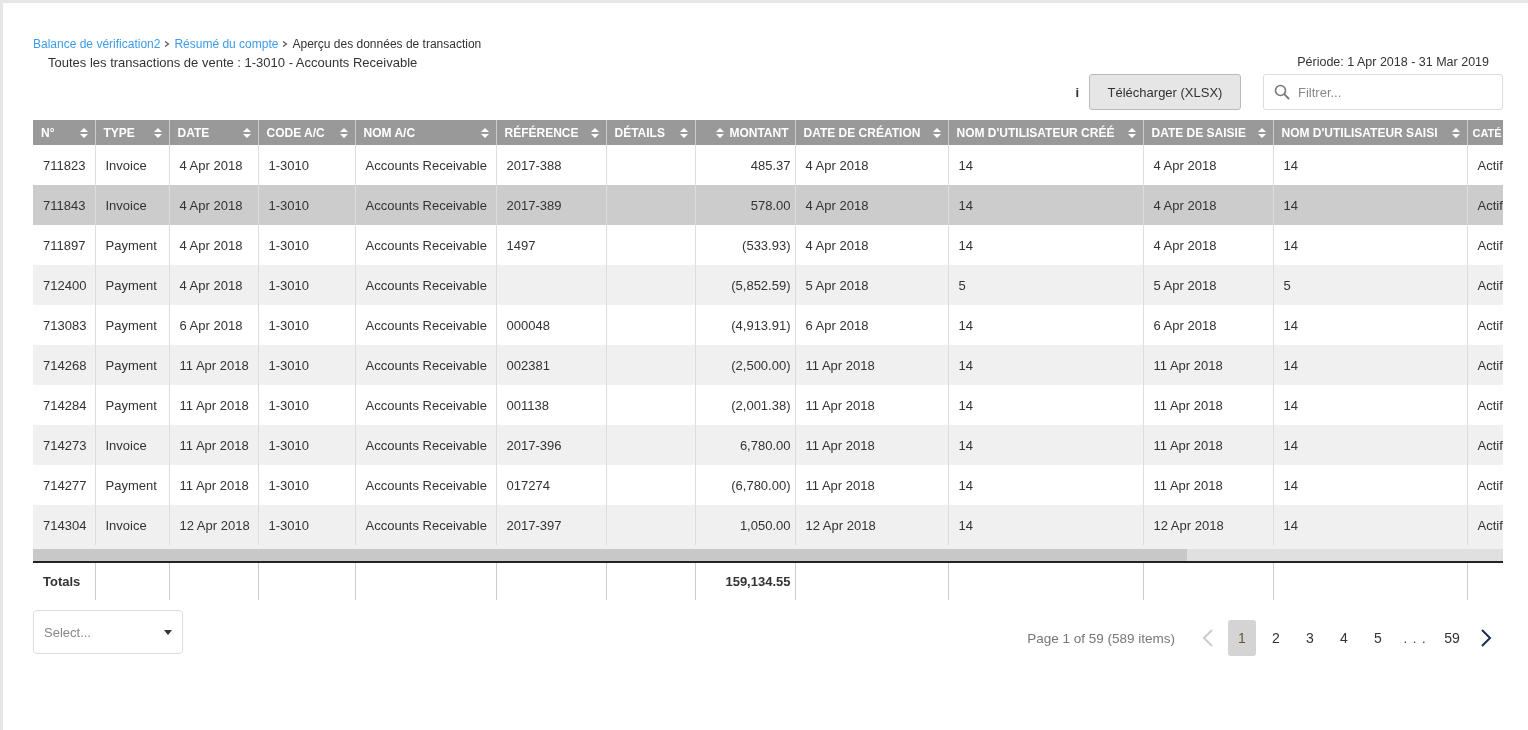  I want to click on table-row: 714268 Payment 11 Apr 2018 1-3010 Accounts Receivable 002381 (2,500.00) 11 Apr 2018 14 11 Apr 2018 14 Actif, so click(768, 365).